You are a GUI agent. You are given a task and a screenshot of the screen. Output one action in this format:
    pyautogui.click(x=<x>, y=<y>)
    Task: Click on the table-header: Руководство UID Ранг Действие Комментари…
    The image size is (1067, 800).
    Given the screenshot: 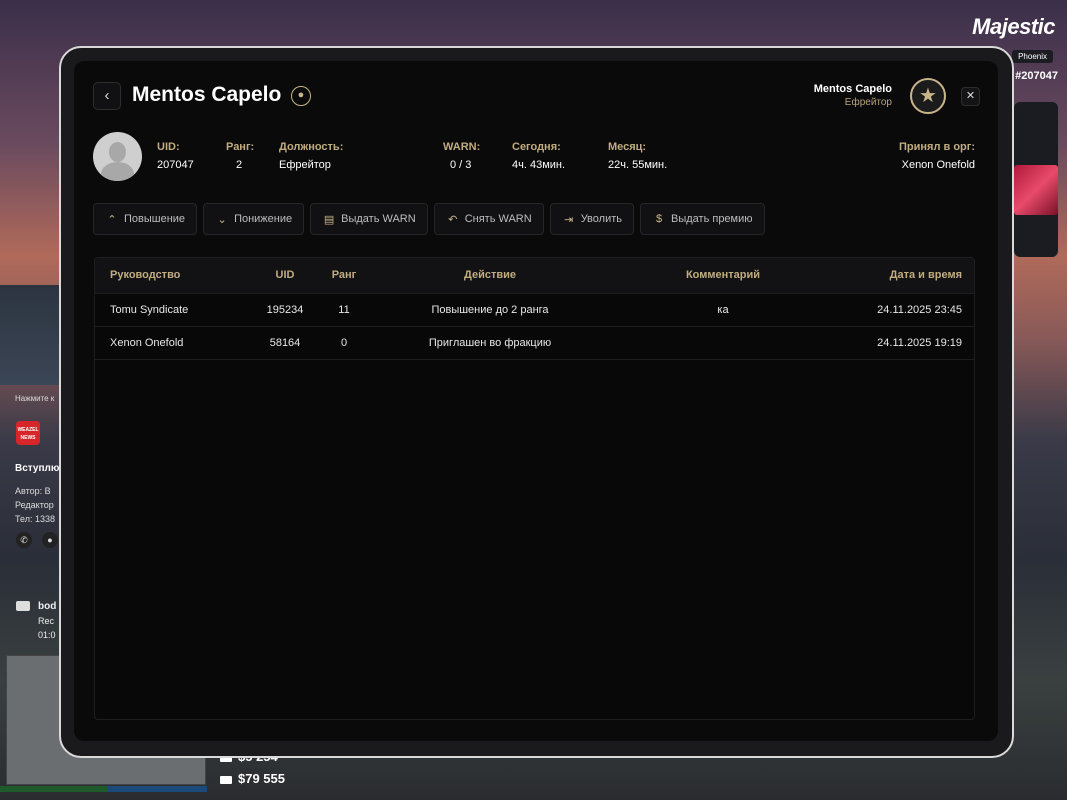 What is the action you would take?
    pyautogui.click(x=534, y=276)
    